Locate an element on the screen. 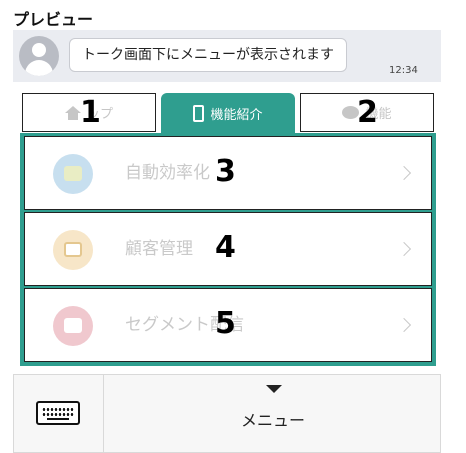 This screenshot has width=466, height=453. tab-label: 機能紹介 is located at coordinates (236, 115).